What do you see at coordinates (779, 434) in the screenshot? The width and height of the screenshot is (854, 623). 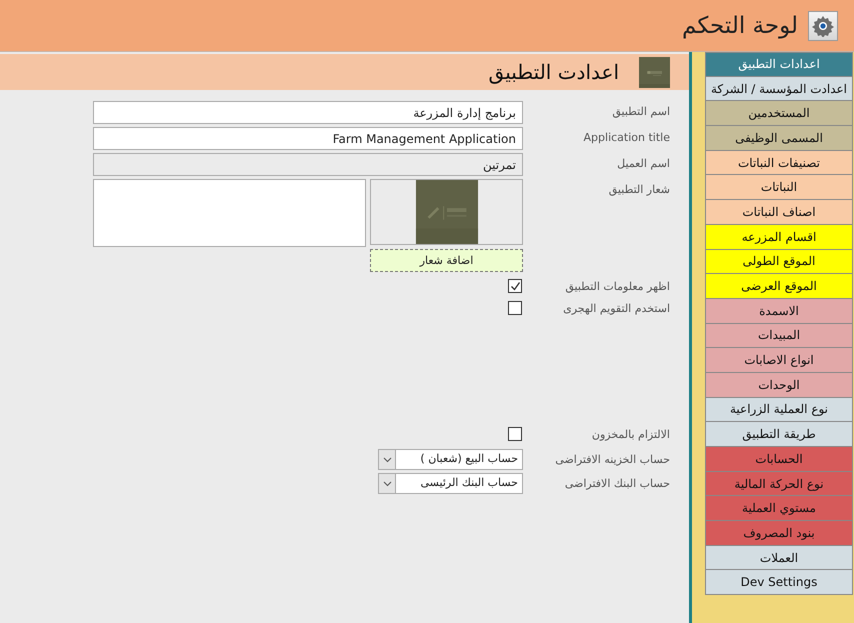 I see `sidebar-item: طريقة التطبيق` at bounding box center [779, 434].